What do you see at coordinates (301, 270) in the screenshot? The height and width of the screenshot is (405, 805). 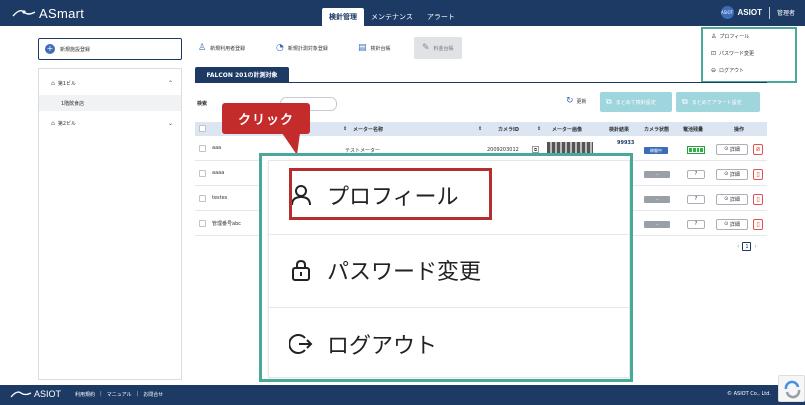 I see `lock-icon` at bounding box center [301, 270].